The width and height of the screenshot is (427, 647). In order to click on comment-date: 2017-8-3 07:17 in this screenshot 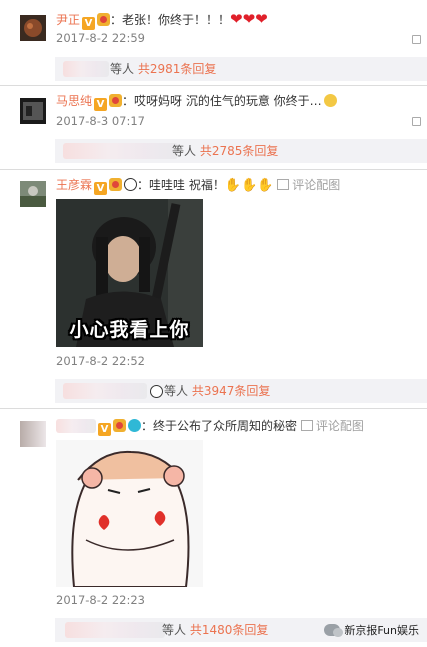, I will do `click(100, 121)`.